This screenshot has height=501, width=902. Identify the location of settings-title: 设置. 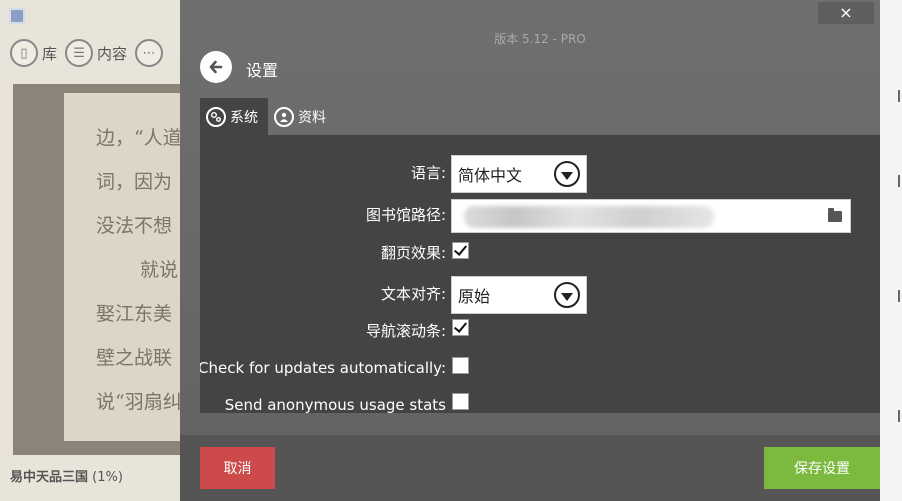
(262, 70).